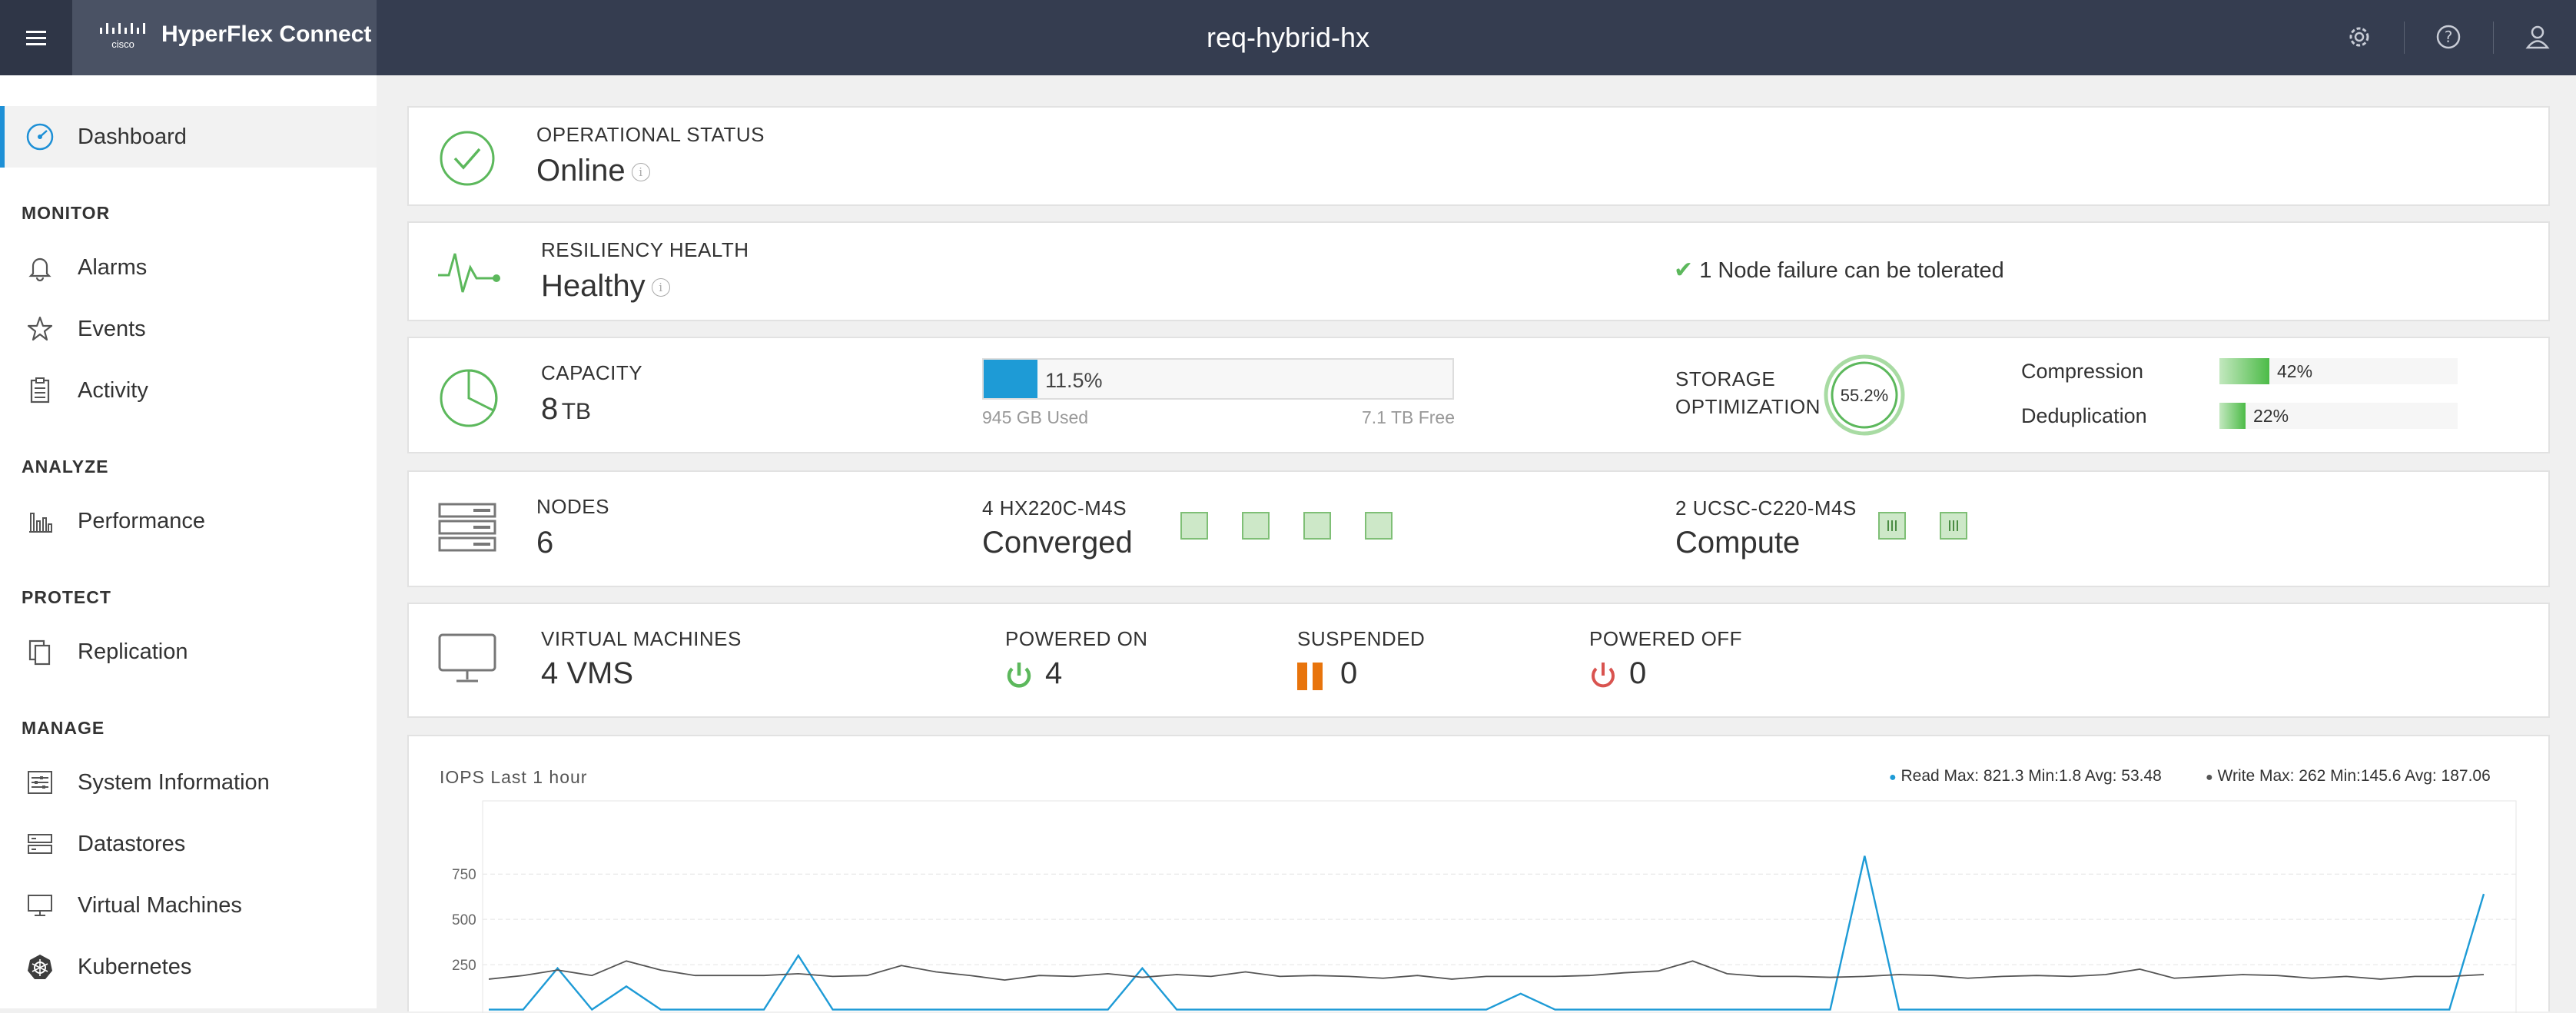 This screenshot has width=2576, height=1013. Describe the element at coordinates (1409, 417) in the screenshot. I see `capacity-free-label: 7.1 TB Free` at that location.